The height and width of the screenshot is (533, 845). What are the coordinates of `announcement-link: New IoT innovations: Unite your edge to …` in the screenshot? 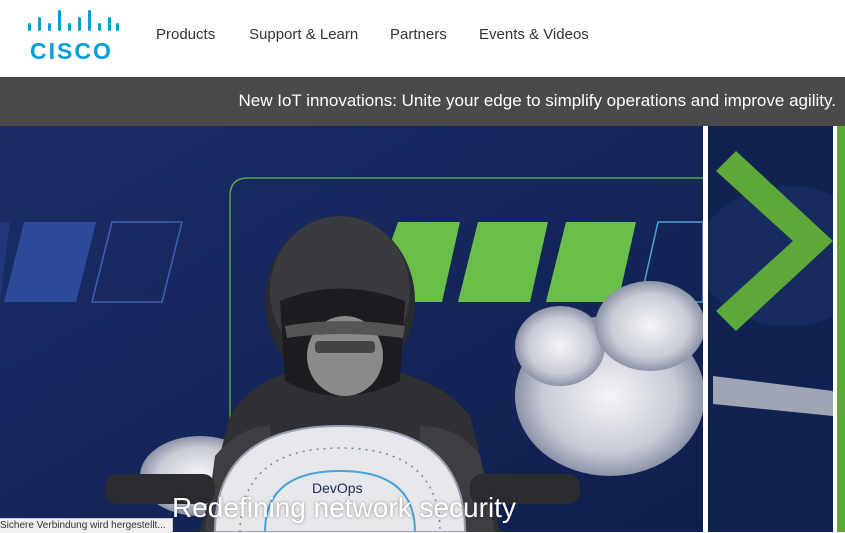 It's located at (537, 101).